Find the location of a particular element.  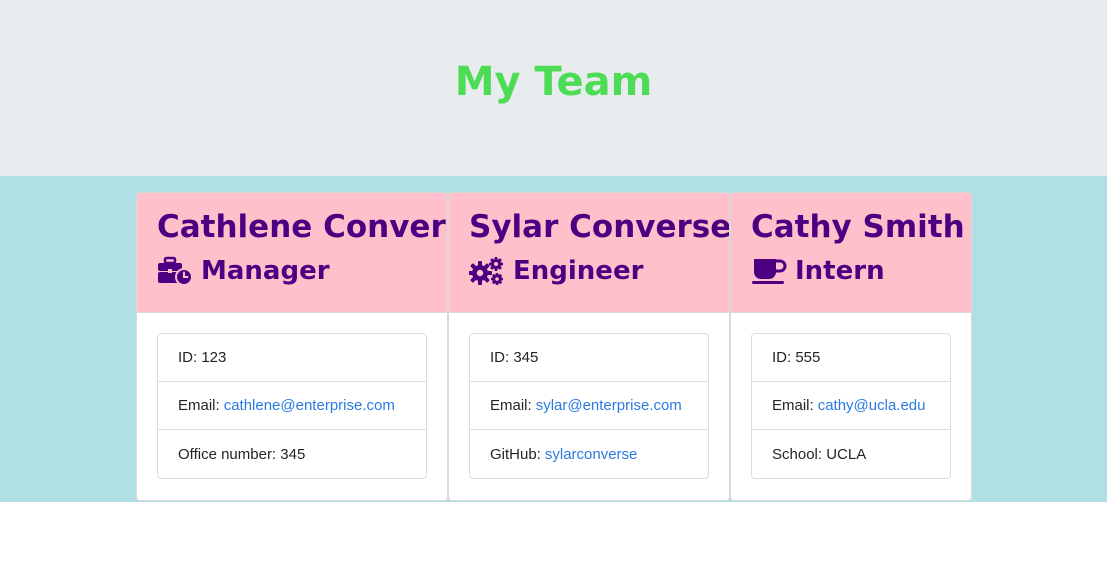

card-header: Sylar Converse Engineer is located at coordinates (589, 253).